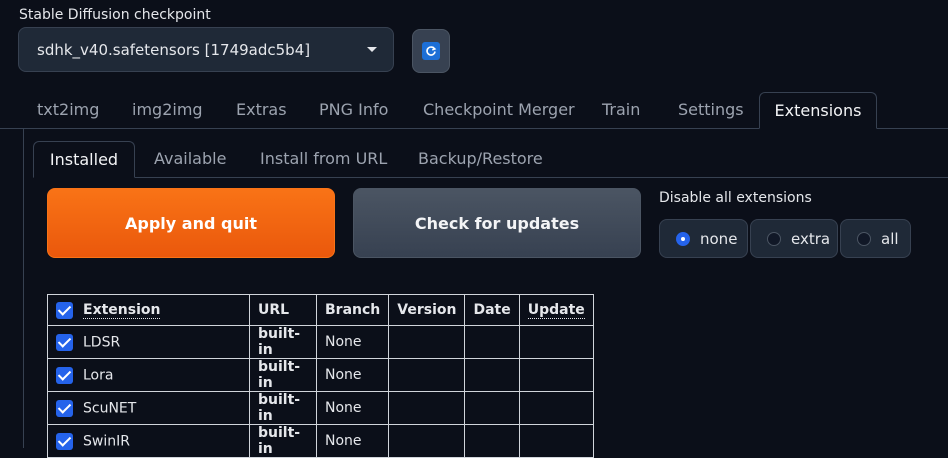 This screenshot has width=948, height=458. What do you see at coordinates (98, 375) in the screenshot?
I see `extension-name: Lora` at bounding box center [98, 375].